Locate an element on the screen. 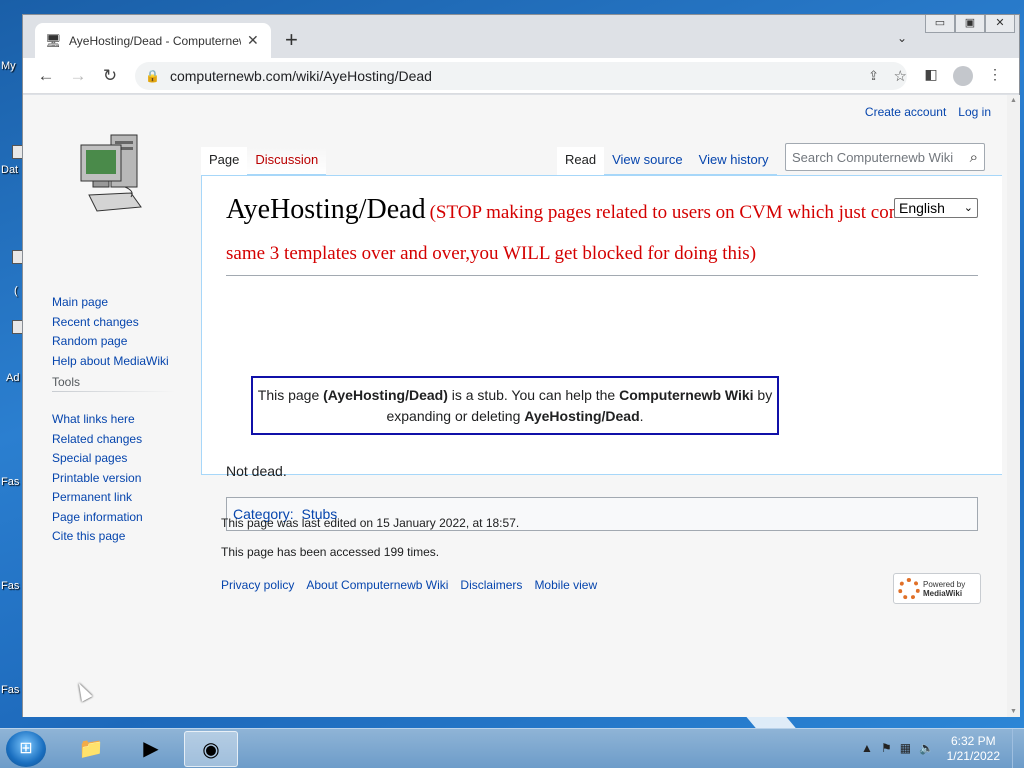 The height and width of the screenshot is (768, 1024). language-value: English is located at coordinates (922, 208).